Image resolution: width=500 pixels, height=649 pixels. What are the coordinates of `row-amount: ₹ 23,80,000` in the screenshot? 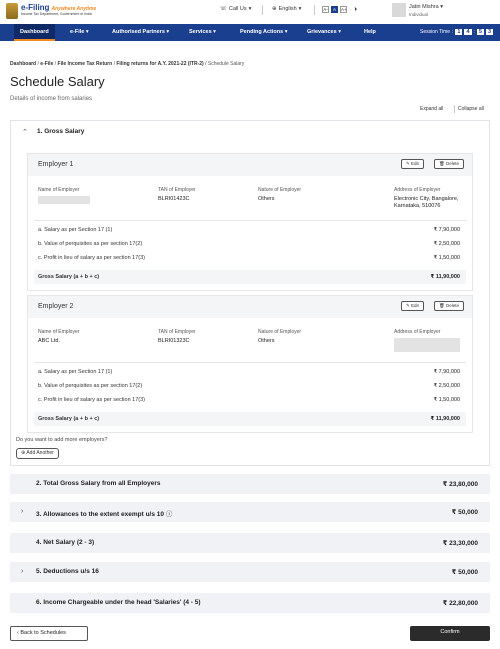 It's located at (460, 484).